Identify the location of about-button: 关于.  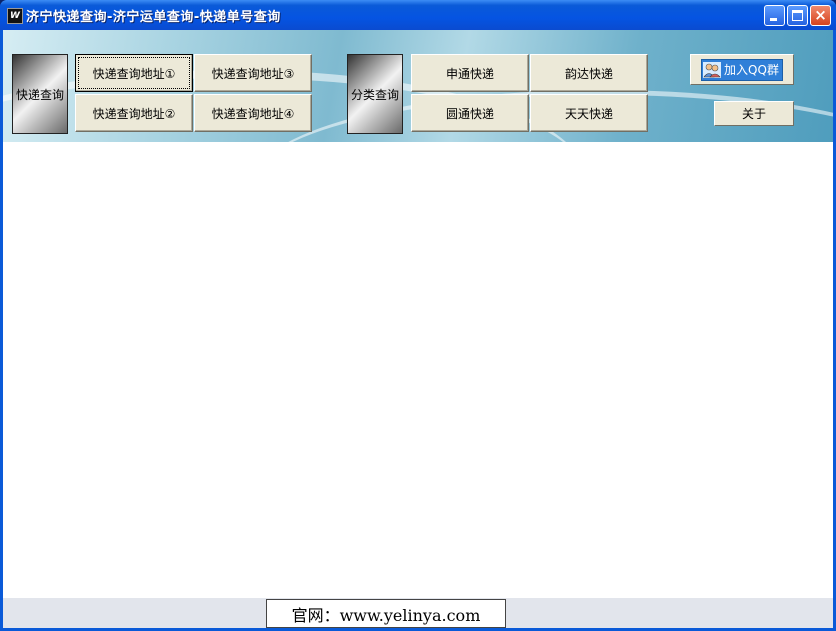
(754, 113).